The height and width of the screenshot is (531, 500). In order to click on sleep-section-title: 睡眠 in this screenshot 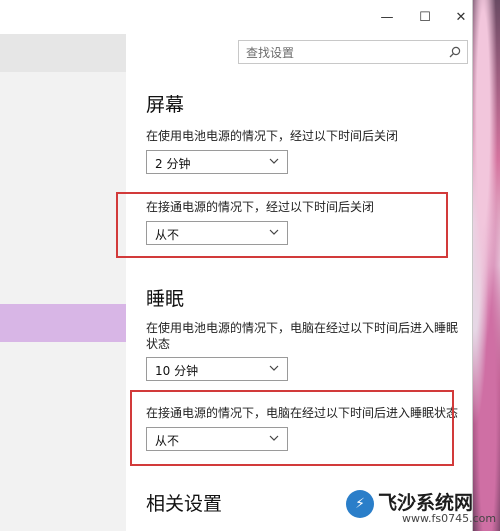, I will do `click(165, 299)`.